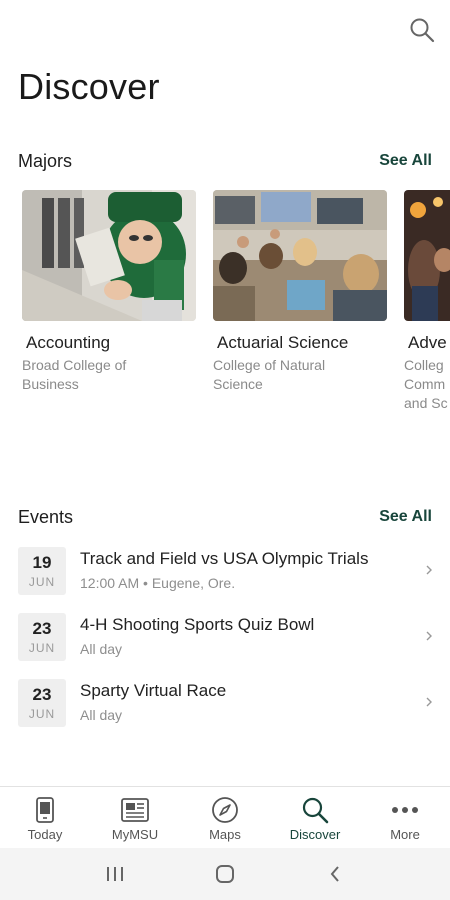 This screenshot has width=450, height=900. Describe the element at coordinates (89, 86) in the screenshot. I see `page-title: Discover` at that location.